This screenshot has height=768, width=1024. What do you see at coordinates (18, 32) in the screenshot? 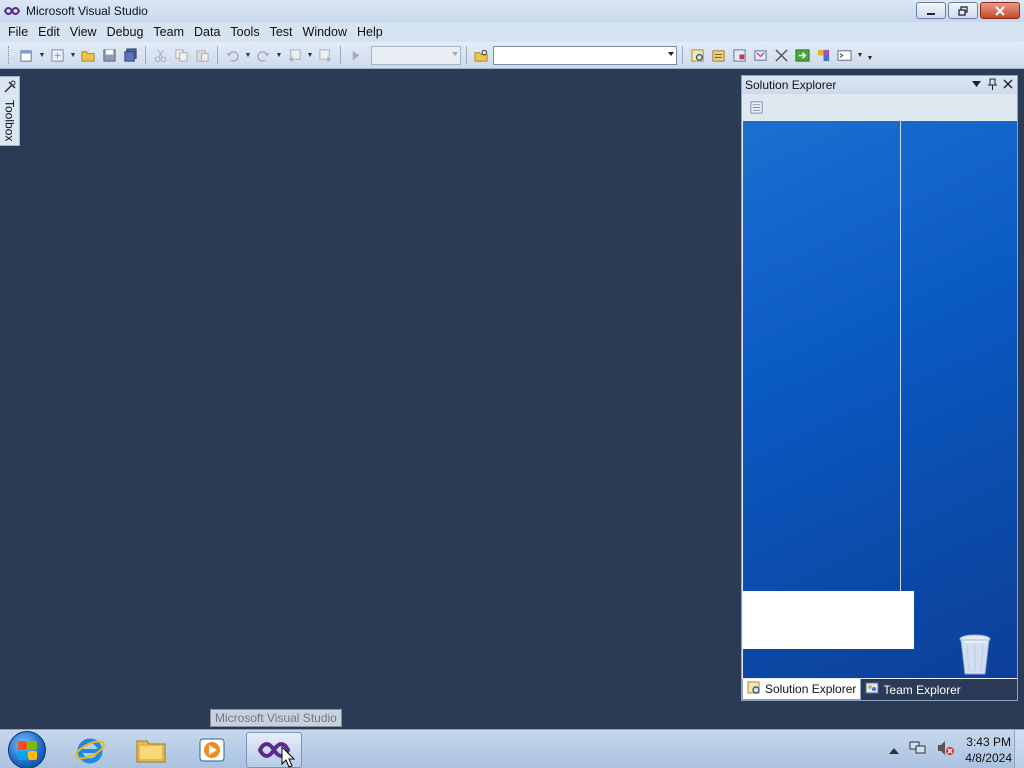
I see `menu-file: File` at bounding box center [18, 32].